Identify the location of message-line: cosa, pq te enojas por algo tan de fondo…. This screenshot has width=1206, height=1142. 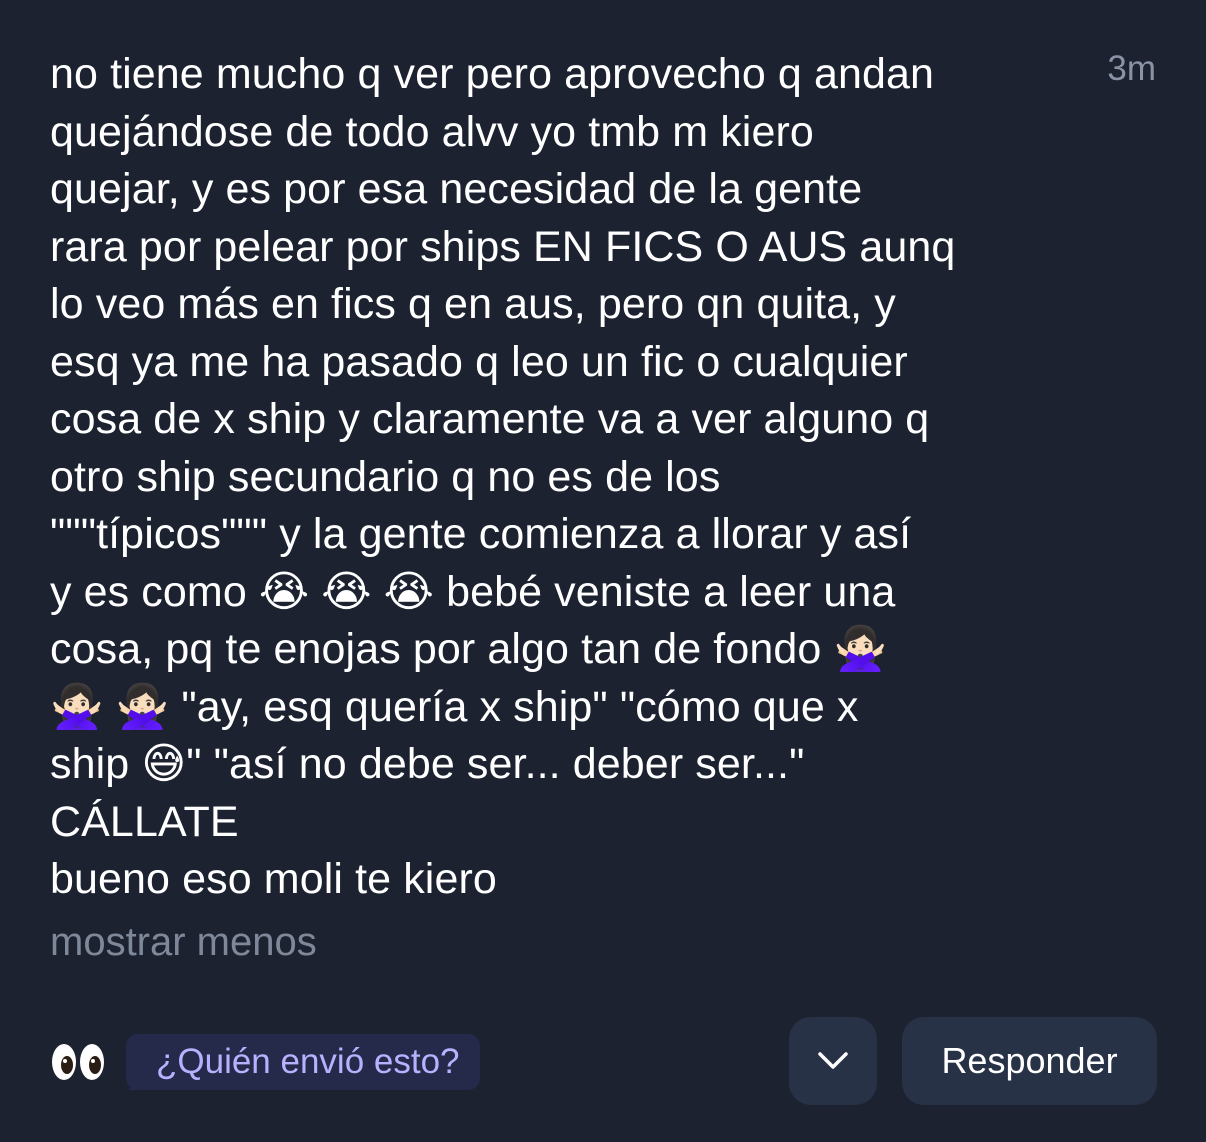
(469, 649).